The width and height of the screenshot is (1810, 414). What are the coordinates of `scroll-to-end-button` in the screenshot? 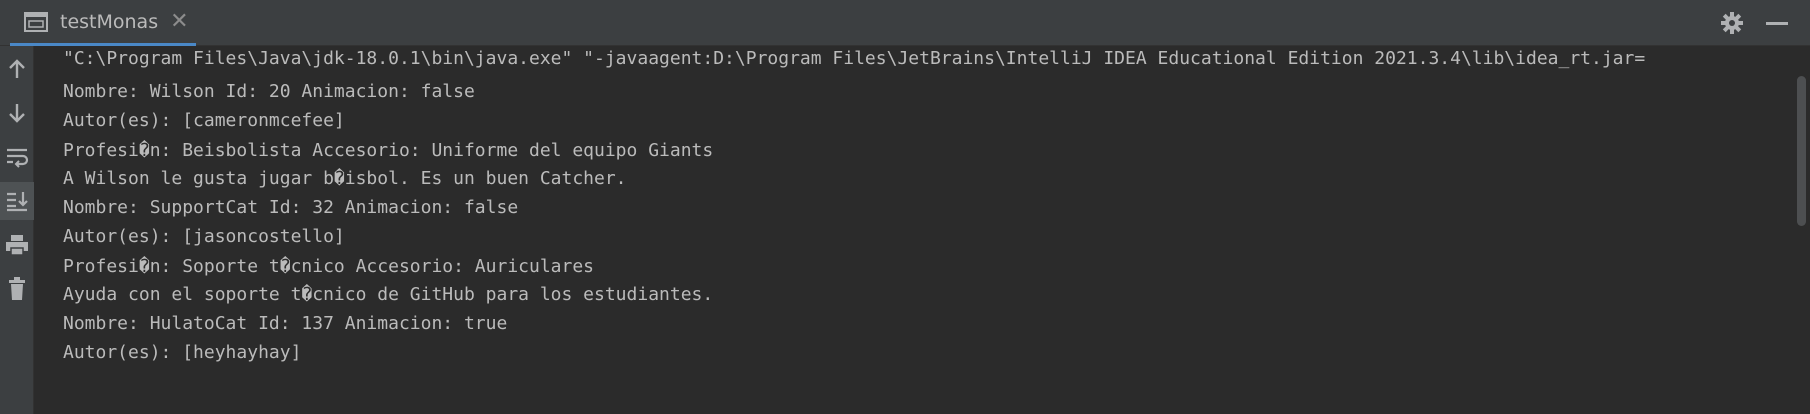 It's located at (17, 201).